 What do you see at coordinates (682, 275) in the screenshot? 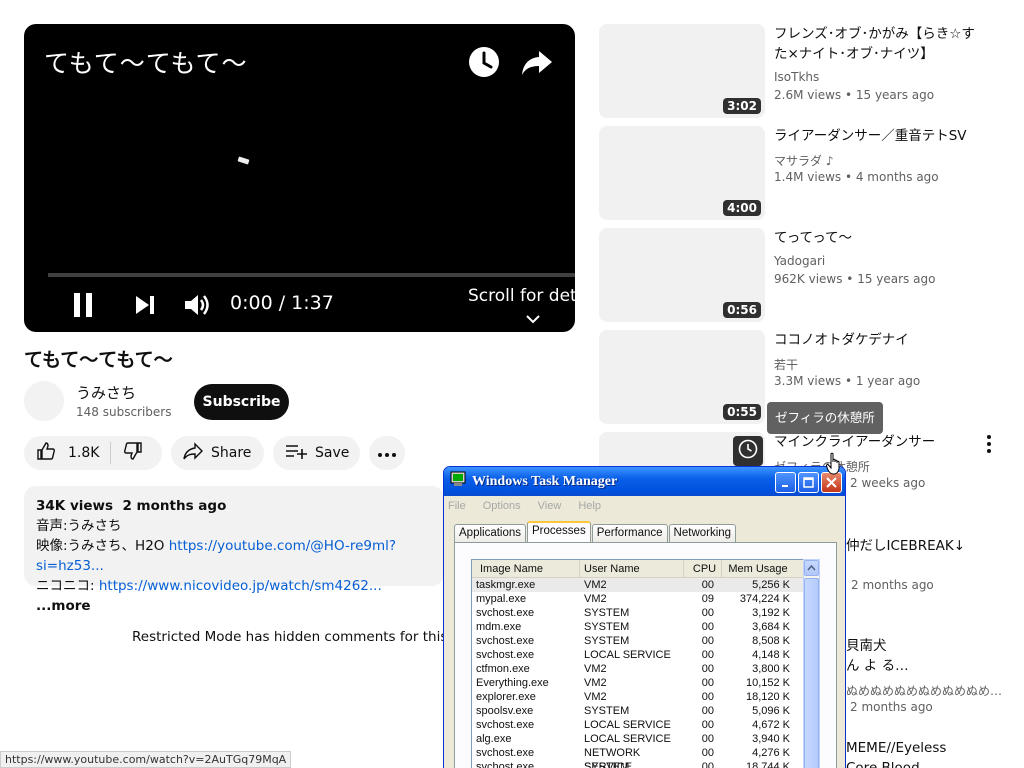
I see `video-thumbnail: 0:56` at bounding box center [682, 275].